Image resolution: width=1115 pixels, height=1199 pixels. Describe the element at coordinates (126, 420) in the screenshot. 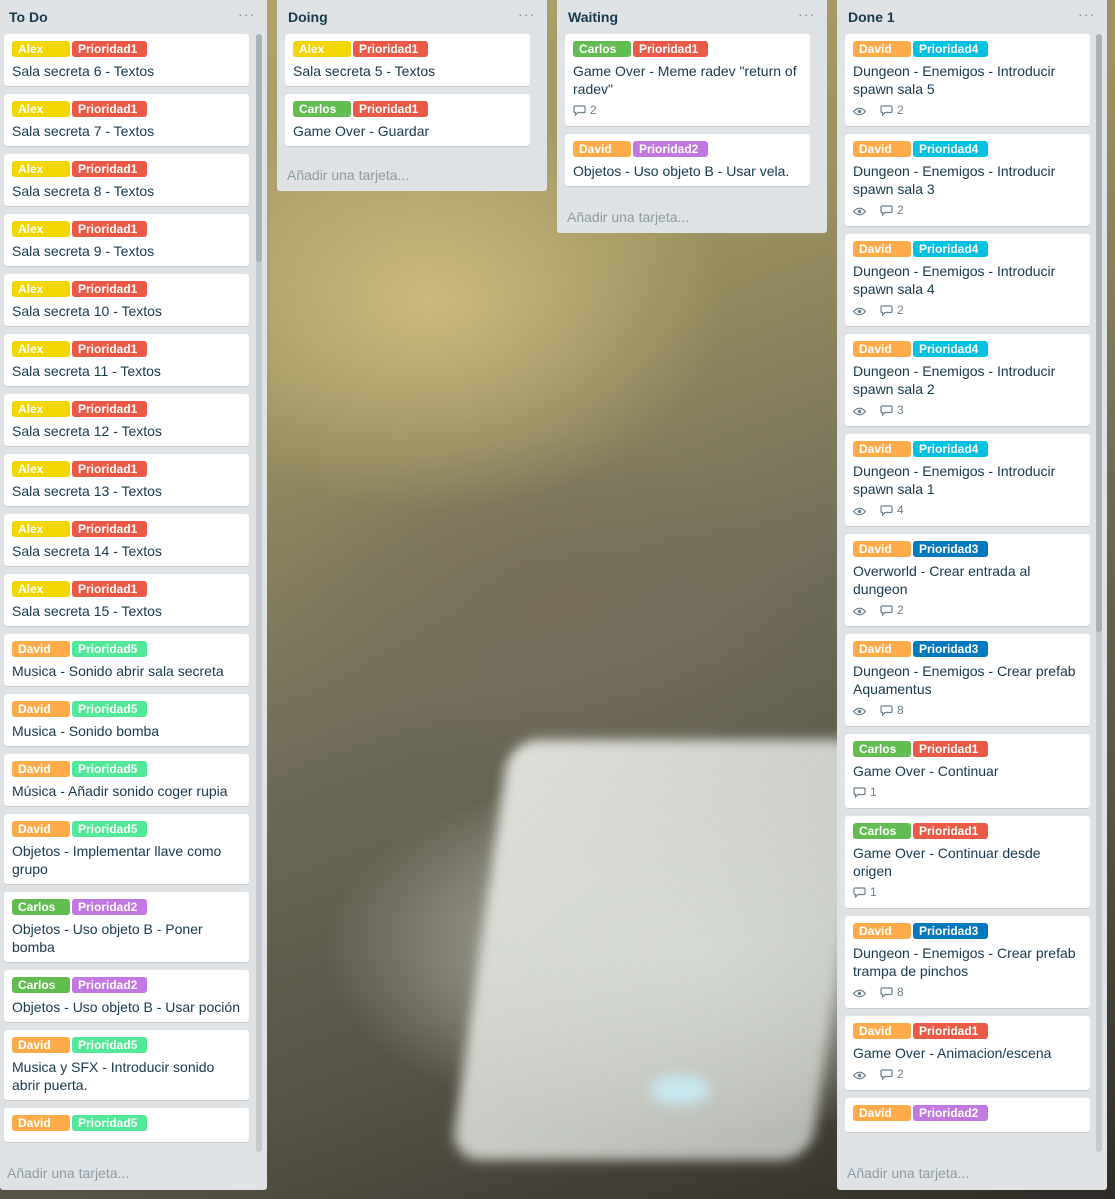

I see `card: Alex Prioridad1 Sala secreta 12 - Textos` at that location.